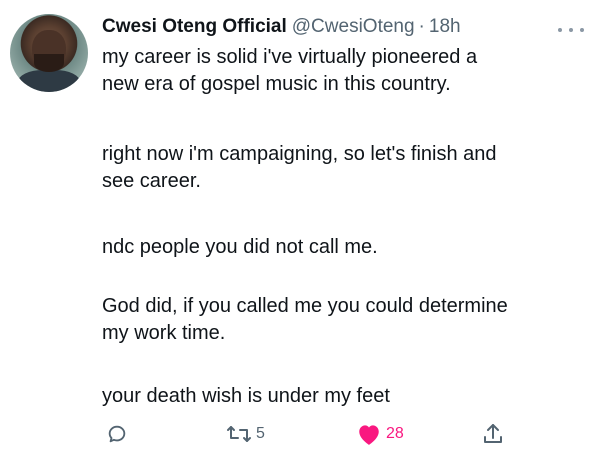  Describe the element at coordinates (240, 247) in the screenshot. I see `tweet-paragraph: ndc people you did not call me.` at that location.